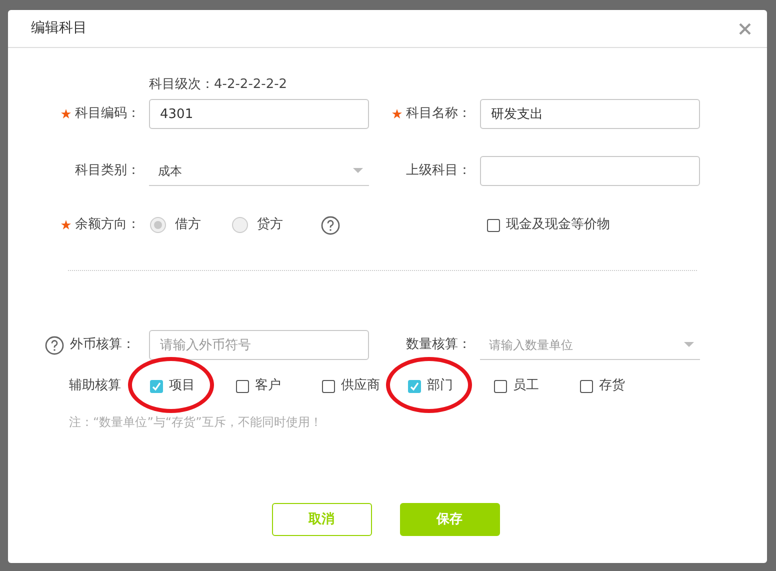 The height and width of the screenshot is (571, 776). Describe the element at coordinates (558, 225) in the screenshot. I see `checkbox-label: 现金及现金等价物` at that location.